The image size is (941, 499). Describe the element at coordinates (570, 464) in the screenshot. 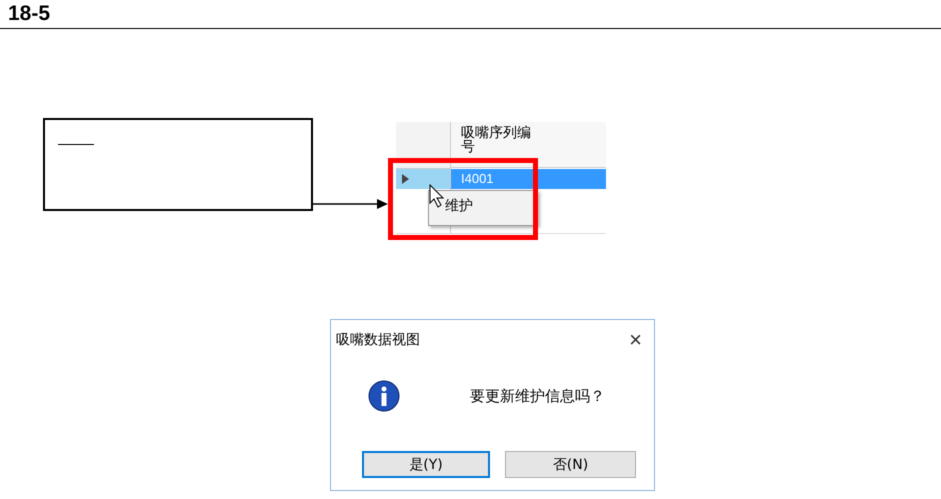

I see `dialog-button: 否(N)` at that location.